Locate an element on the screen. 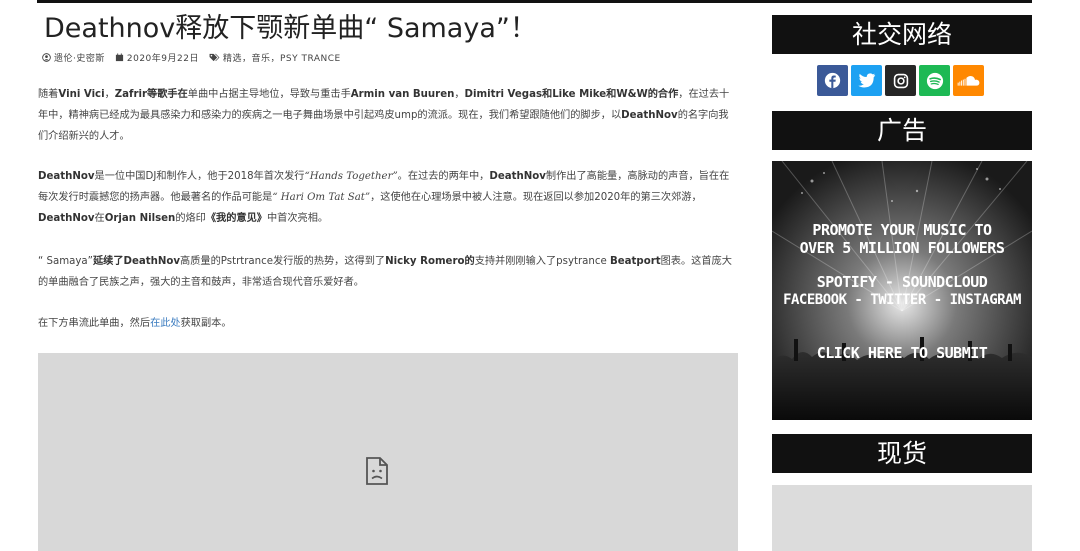 Image resolution: width=1080 pixels, height=551 pixels. soundcloud-button is located at coordinates (968, 80).